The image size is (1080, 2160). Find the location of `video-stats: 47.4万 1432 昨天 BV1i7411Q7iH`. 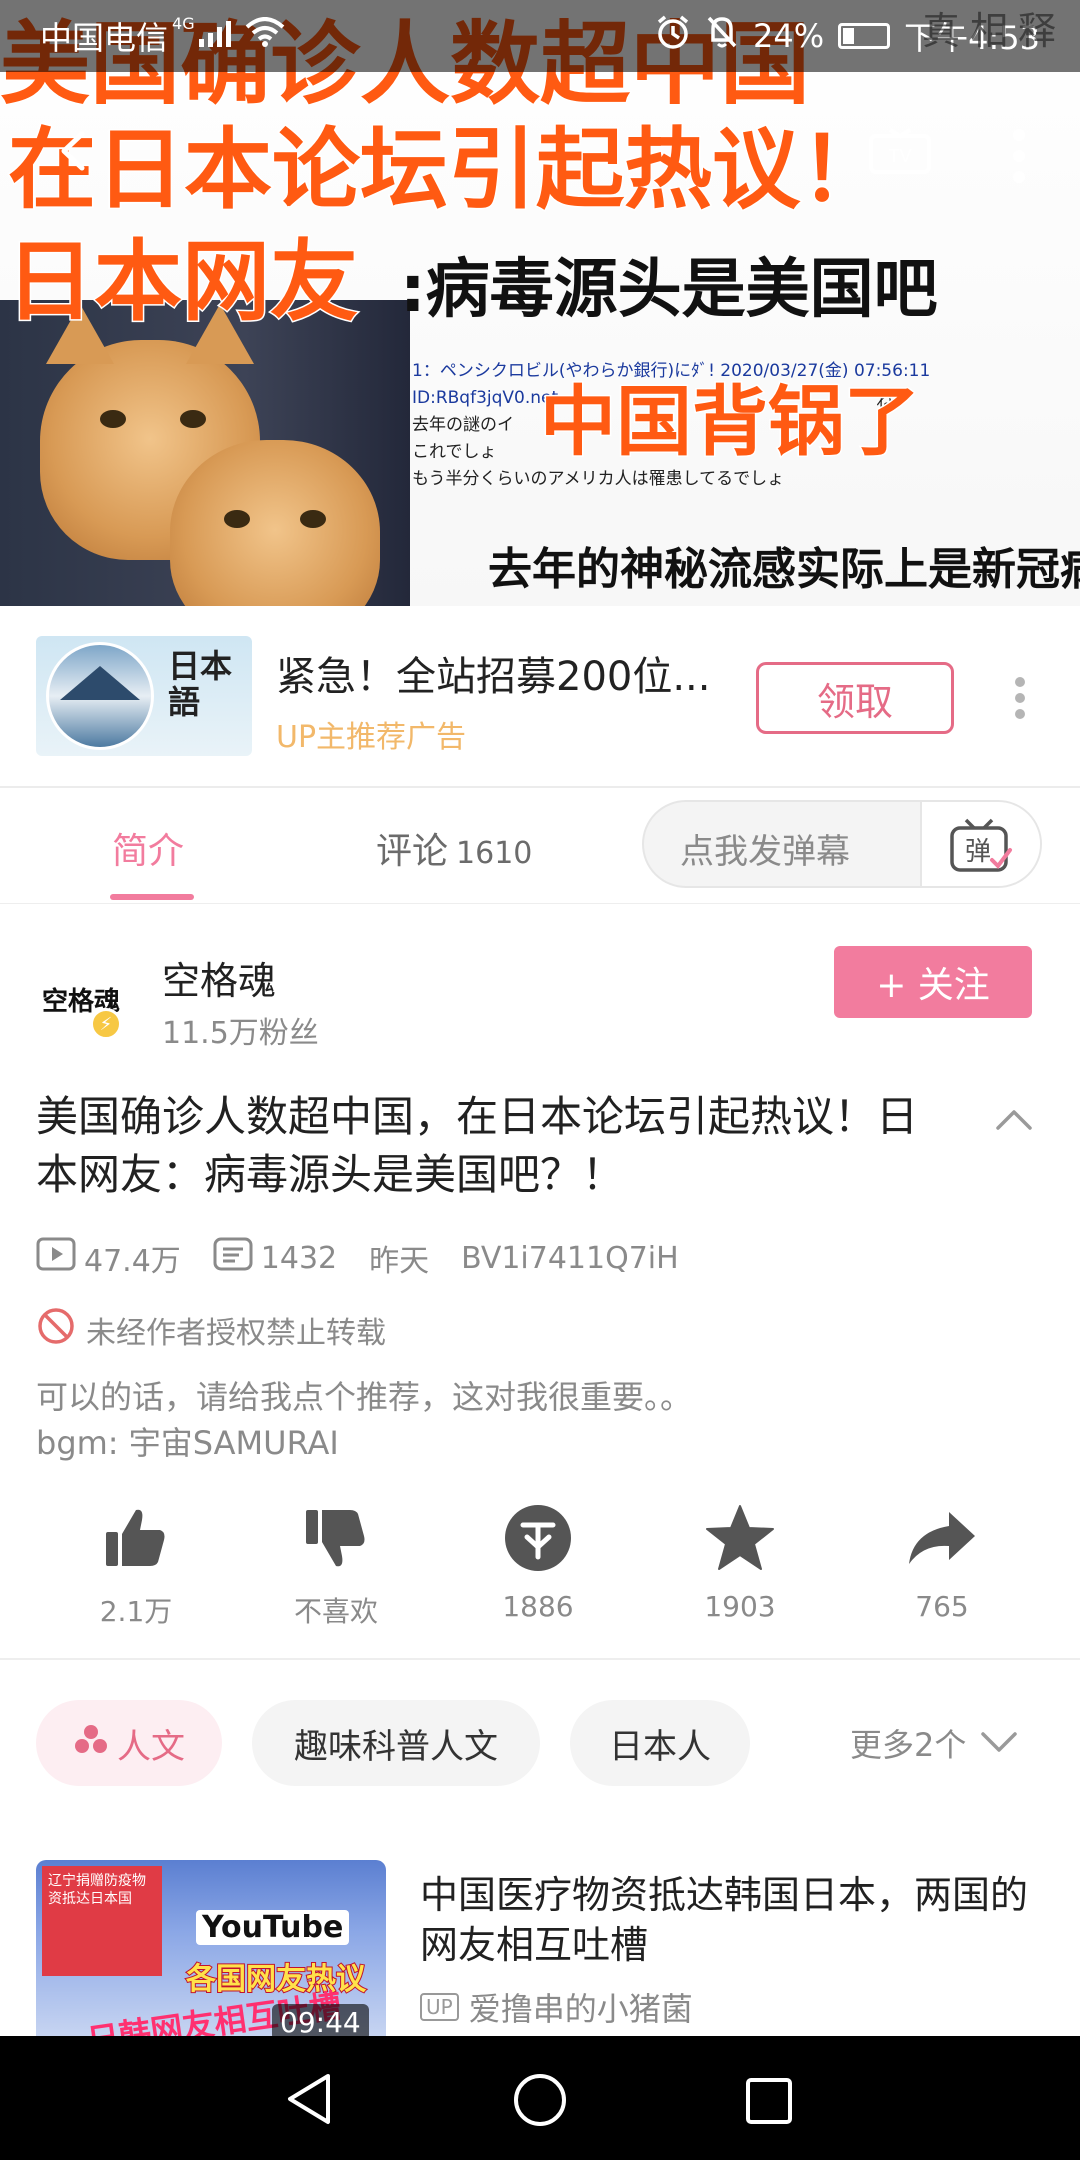

video-stats: 47.4万 1432 昨天 BV1i7411Q7iH is located at coordinates (373, 1258).